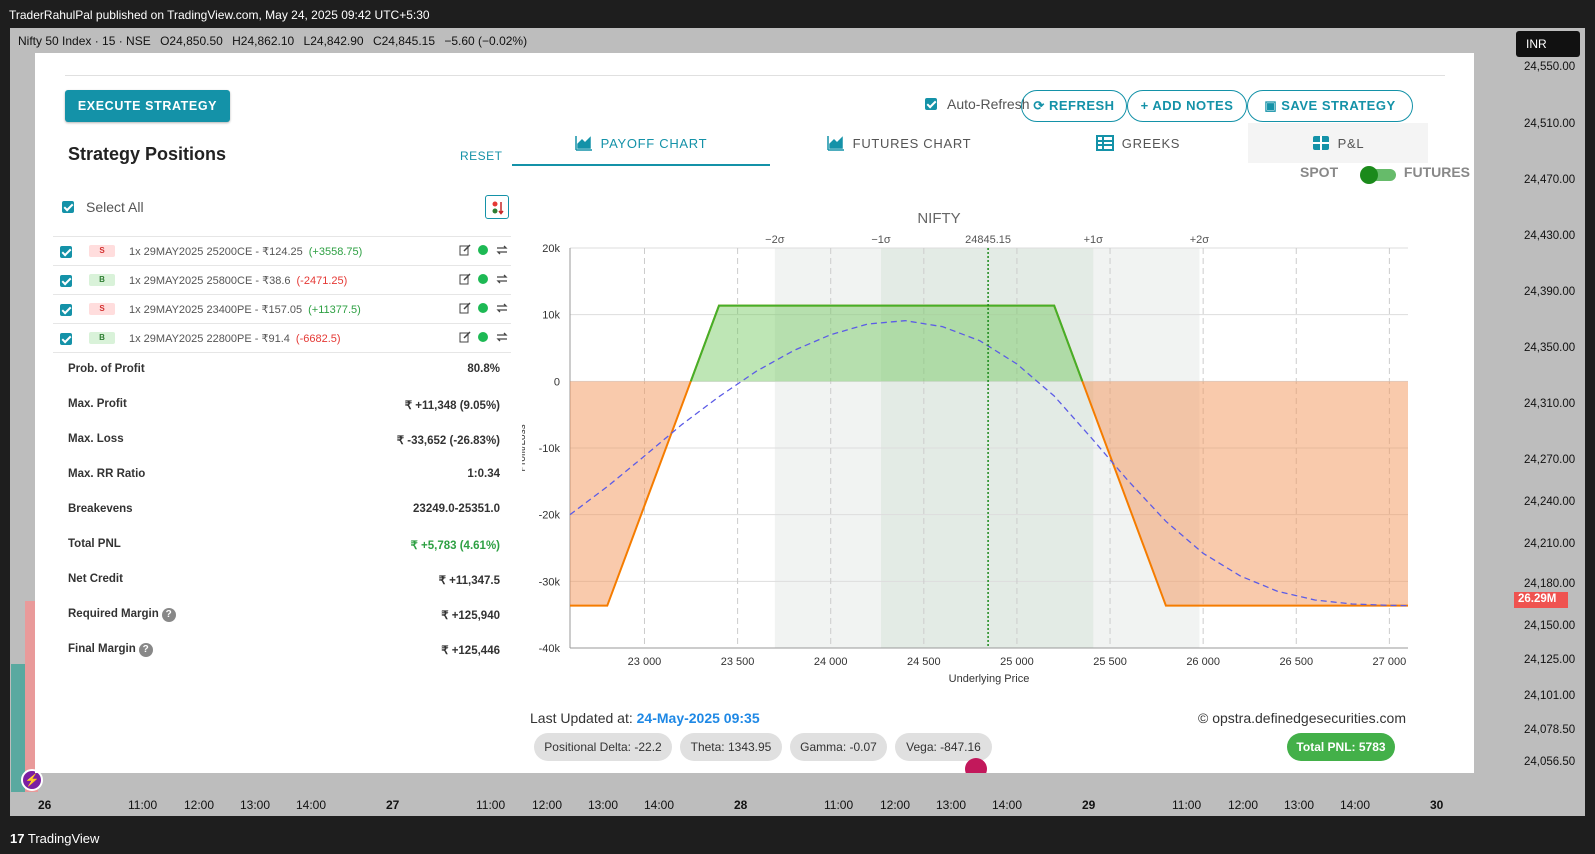  I want to click on price-tick: 24,150.00, so click(1550, 626).